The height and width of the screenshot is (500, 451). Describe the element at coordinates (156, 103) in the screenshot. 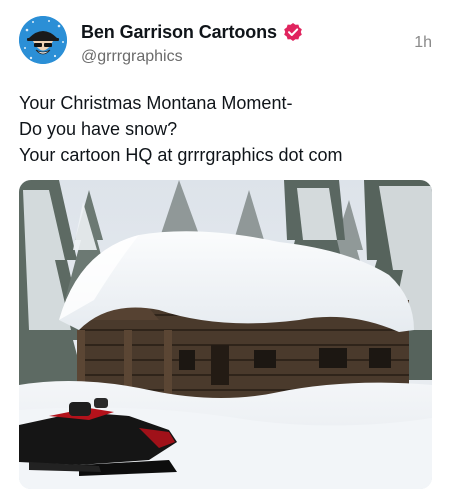

I see `post-text-line: Your Christmas Montana Moment-` at that location.